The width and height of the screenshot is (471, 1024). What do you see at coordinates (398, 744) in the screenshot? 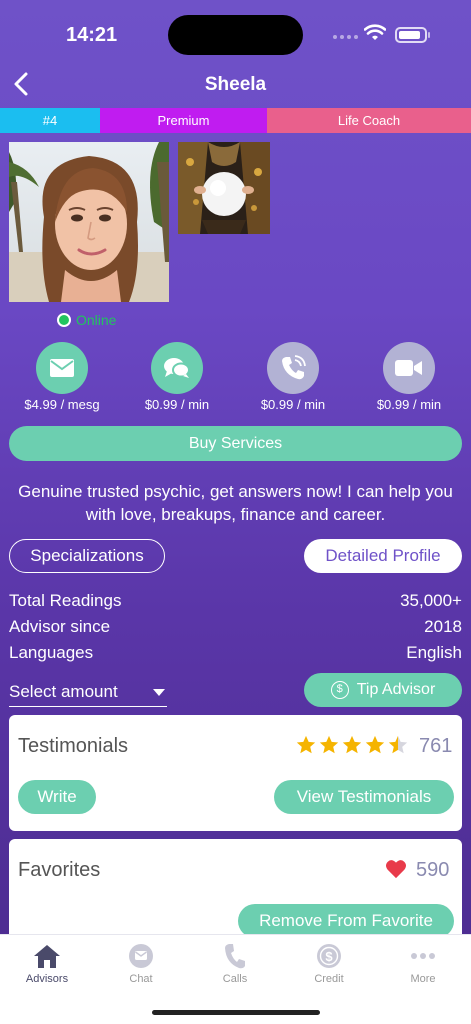
I see `half-star-icon` at bounding box center [398, 744].